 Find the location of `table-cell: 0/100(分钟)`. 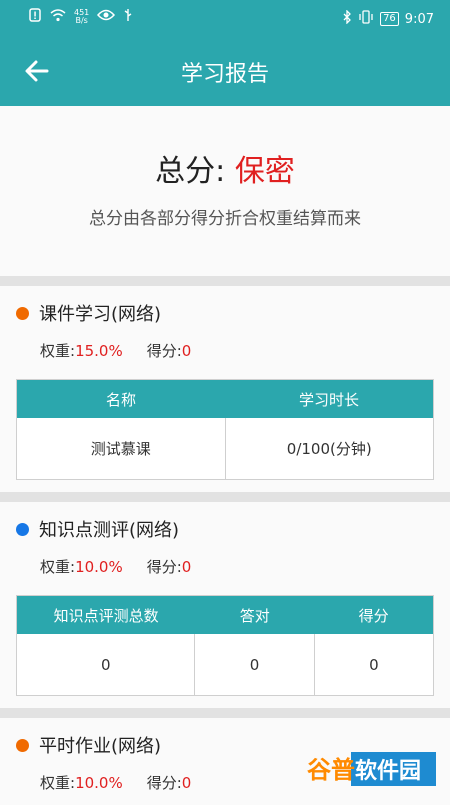

table-cell: 0/100(分钟) is located at coordinates (329, 449).